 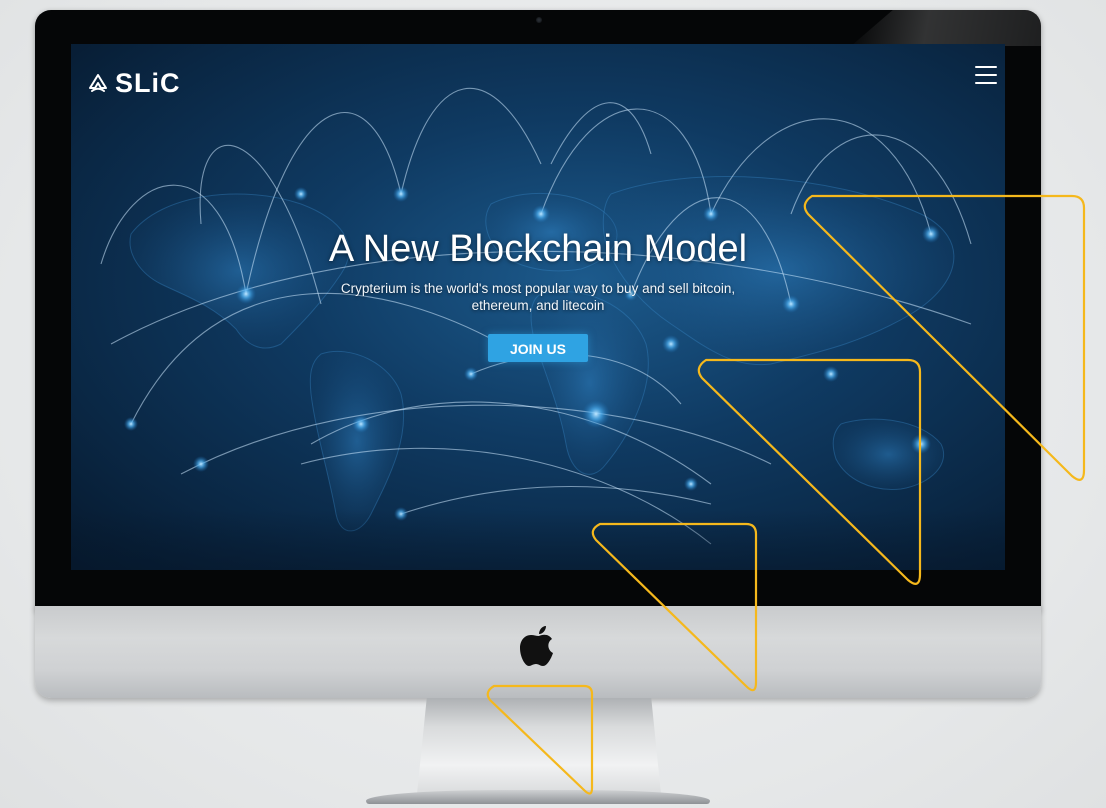 What do you see at coordinates (539, 746) in the screenshot?
I see `monitor-stand` at bounding box center [539, 746].